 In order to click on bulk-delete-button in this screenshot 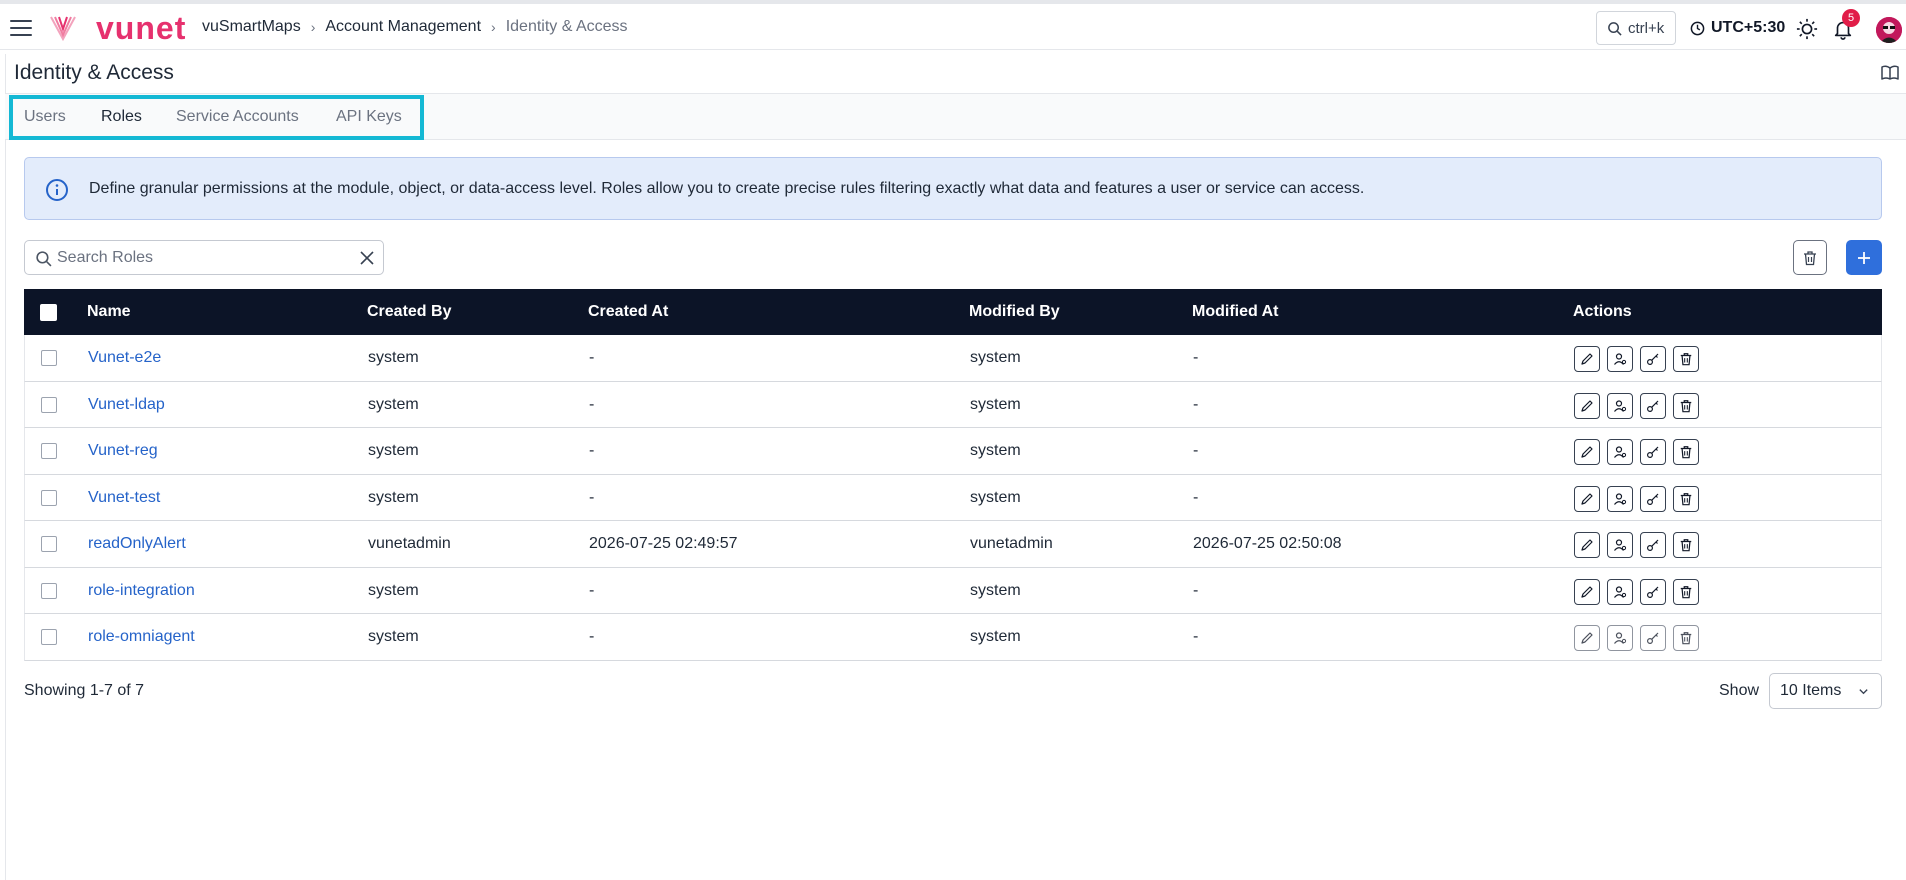, I will do `click(1810, 257)`.